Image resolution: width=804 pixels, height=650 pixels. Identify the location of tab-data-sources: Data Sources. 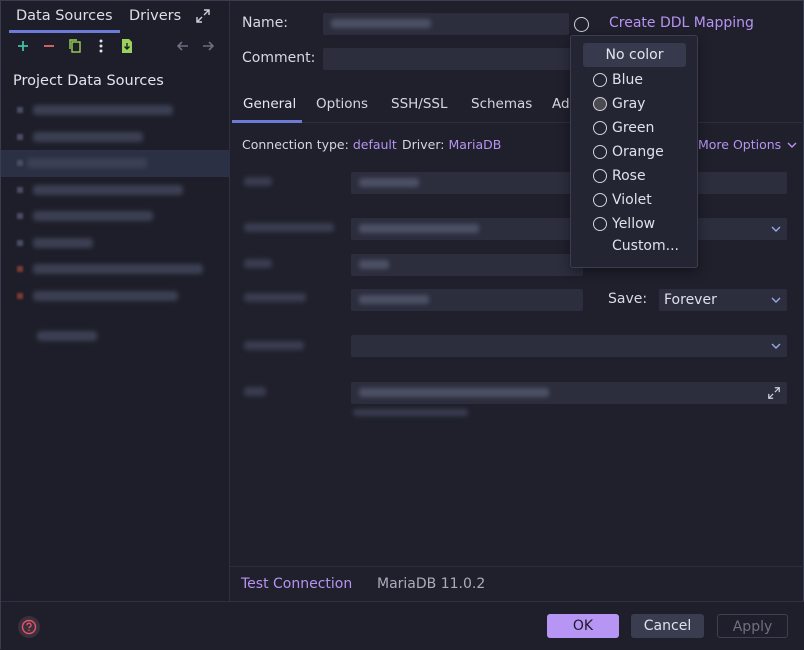
(64, 17).